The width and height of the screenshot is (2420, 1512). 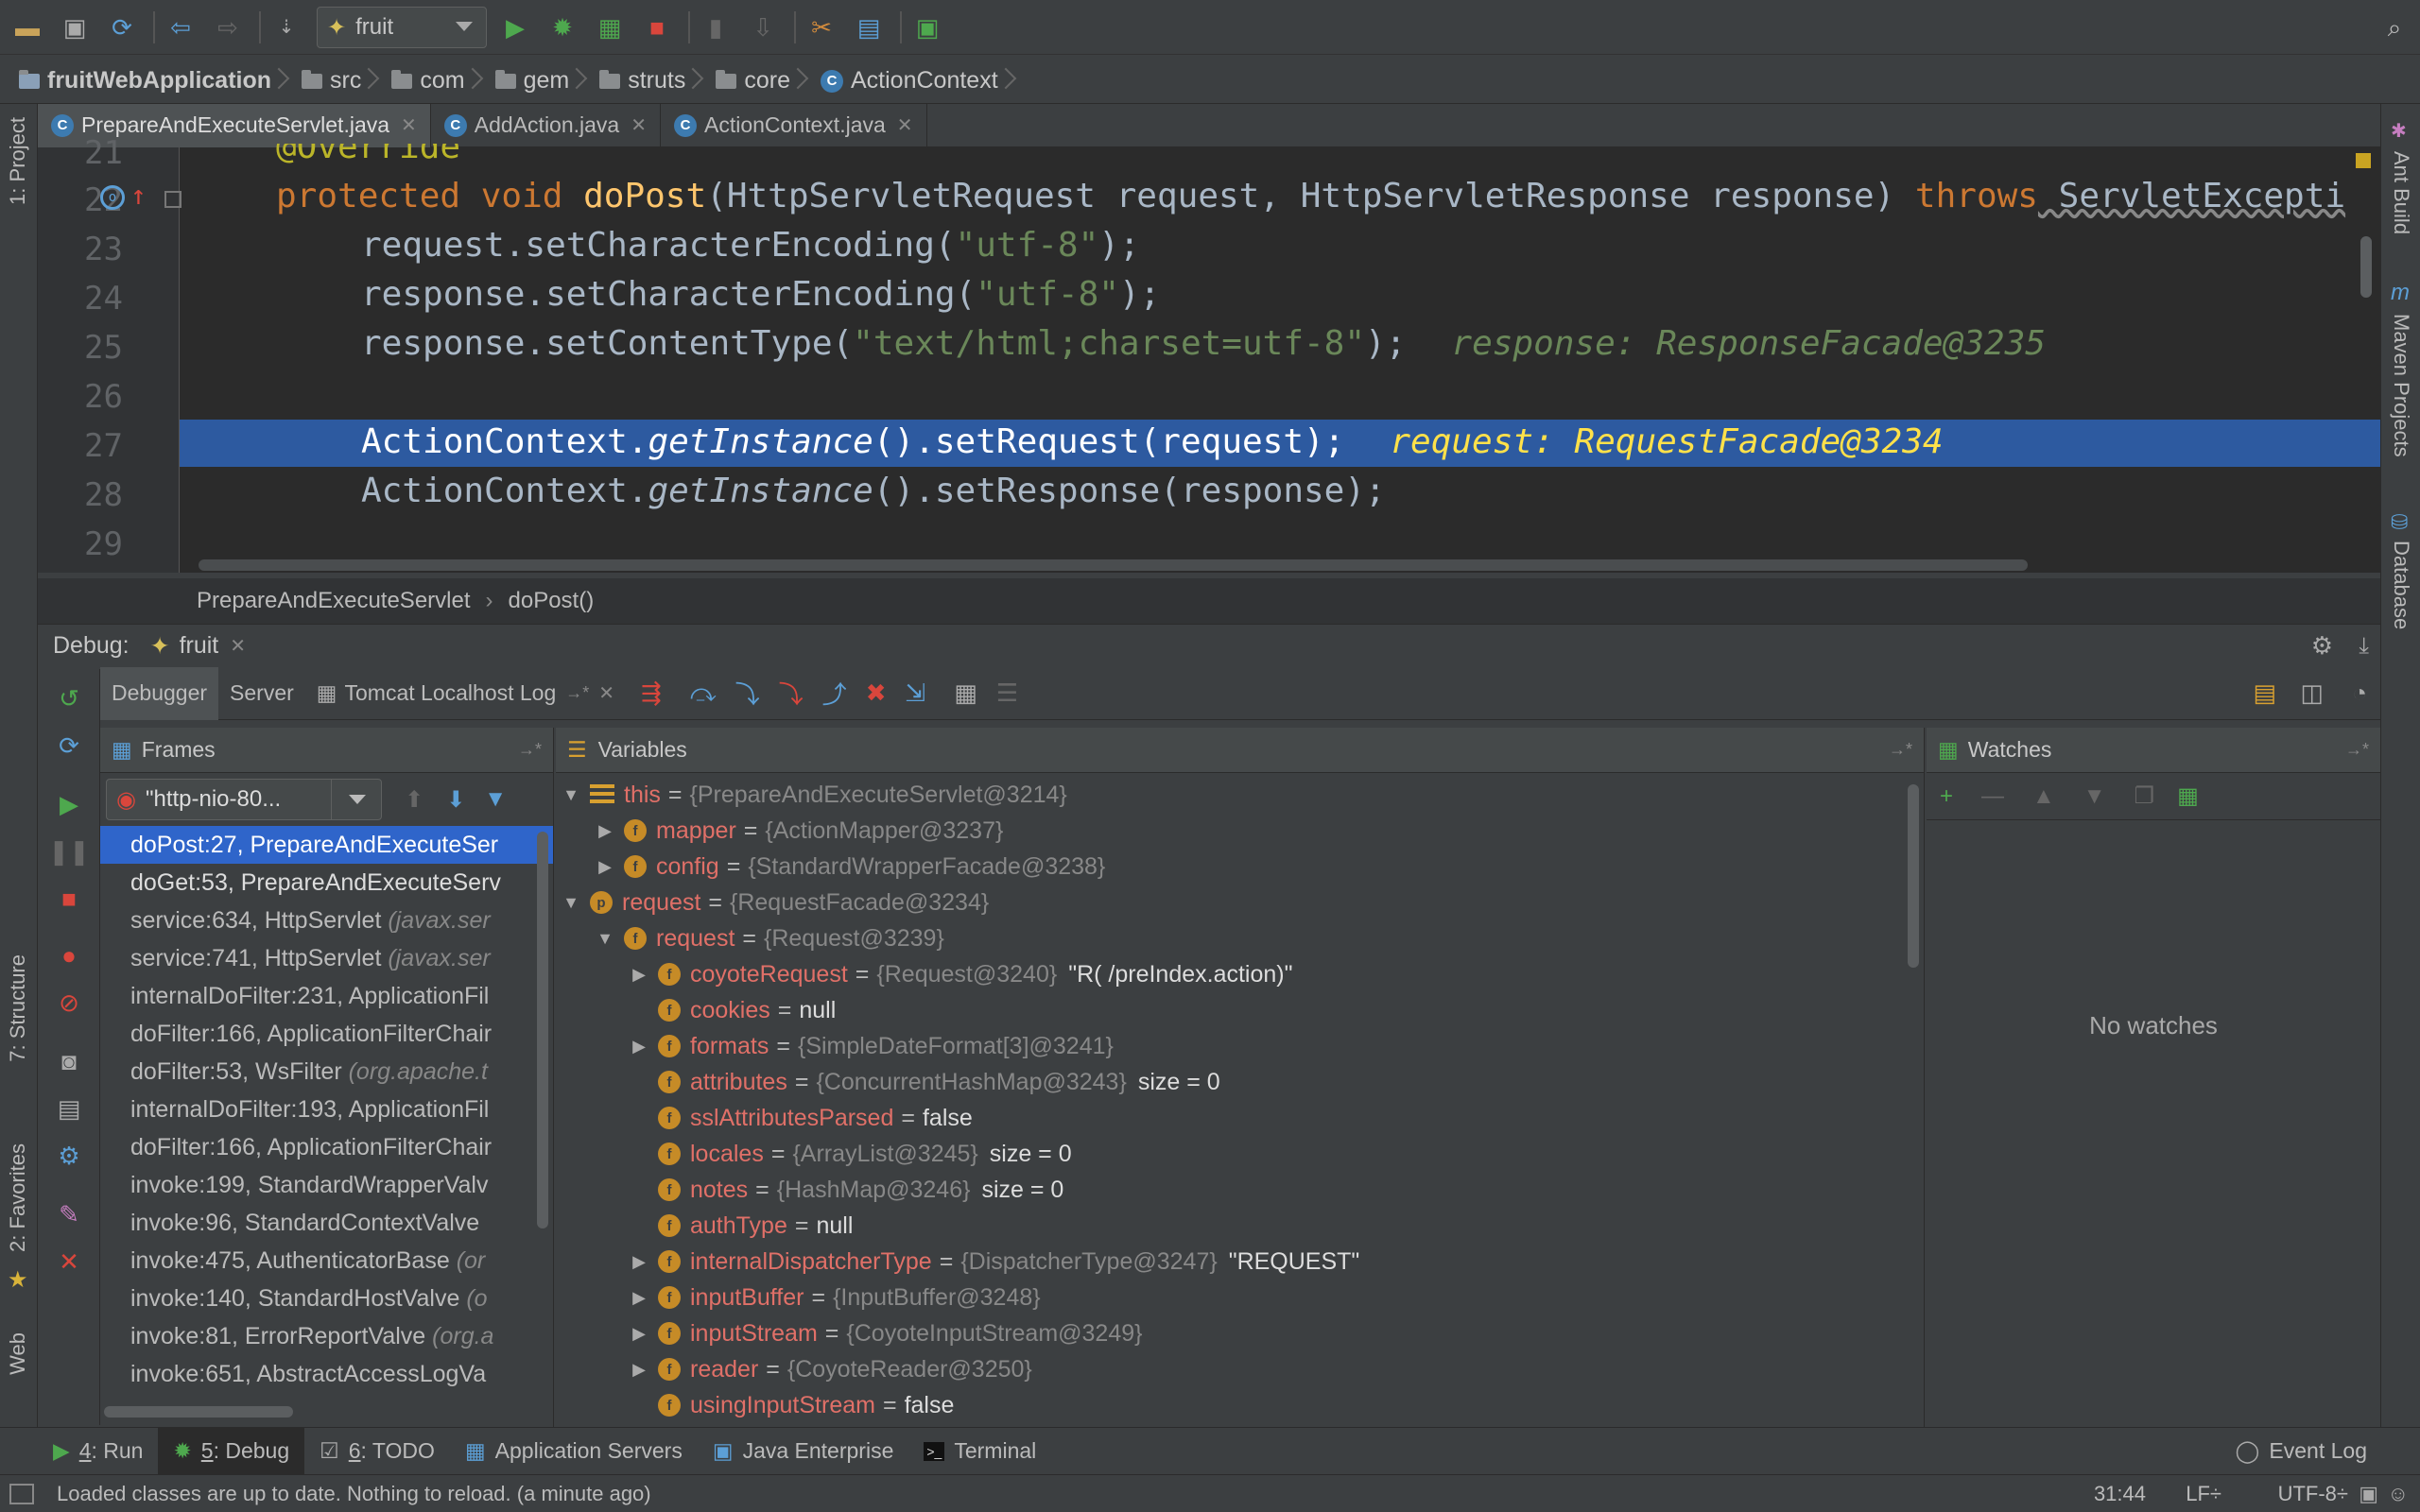 I want to click on evaluate-expression-icon: ▦, so click(x=966, y=693).